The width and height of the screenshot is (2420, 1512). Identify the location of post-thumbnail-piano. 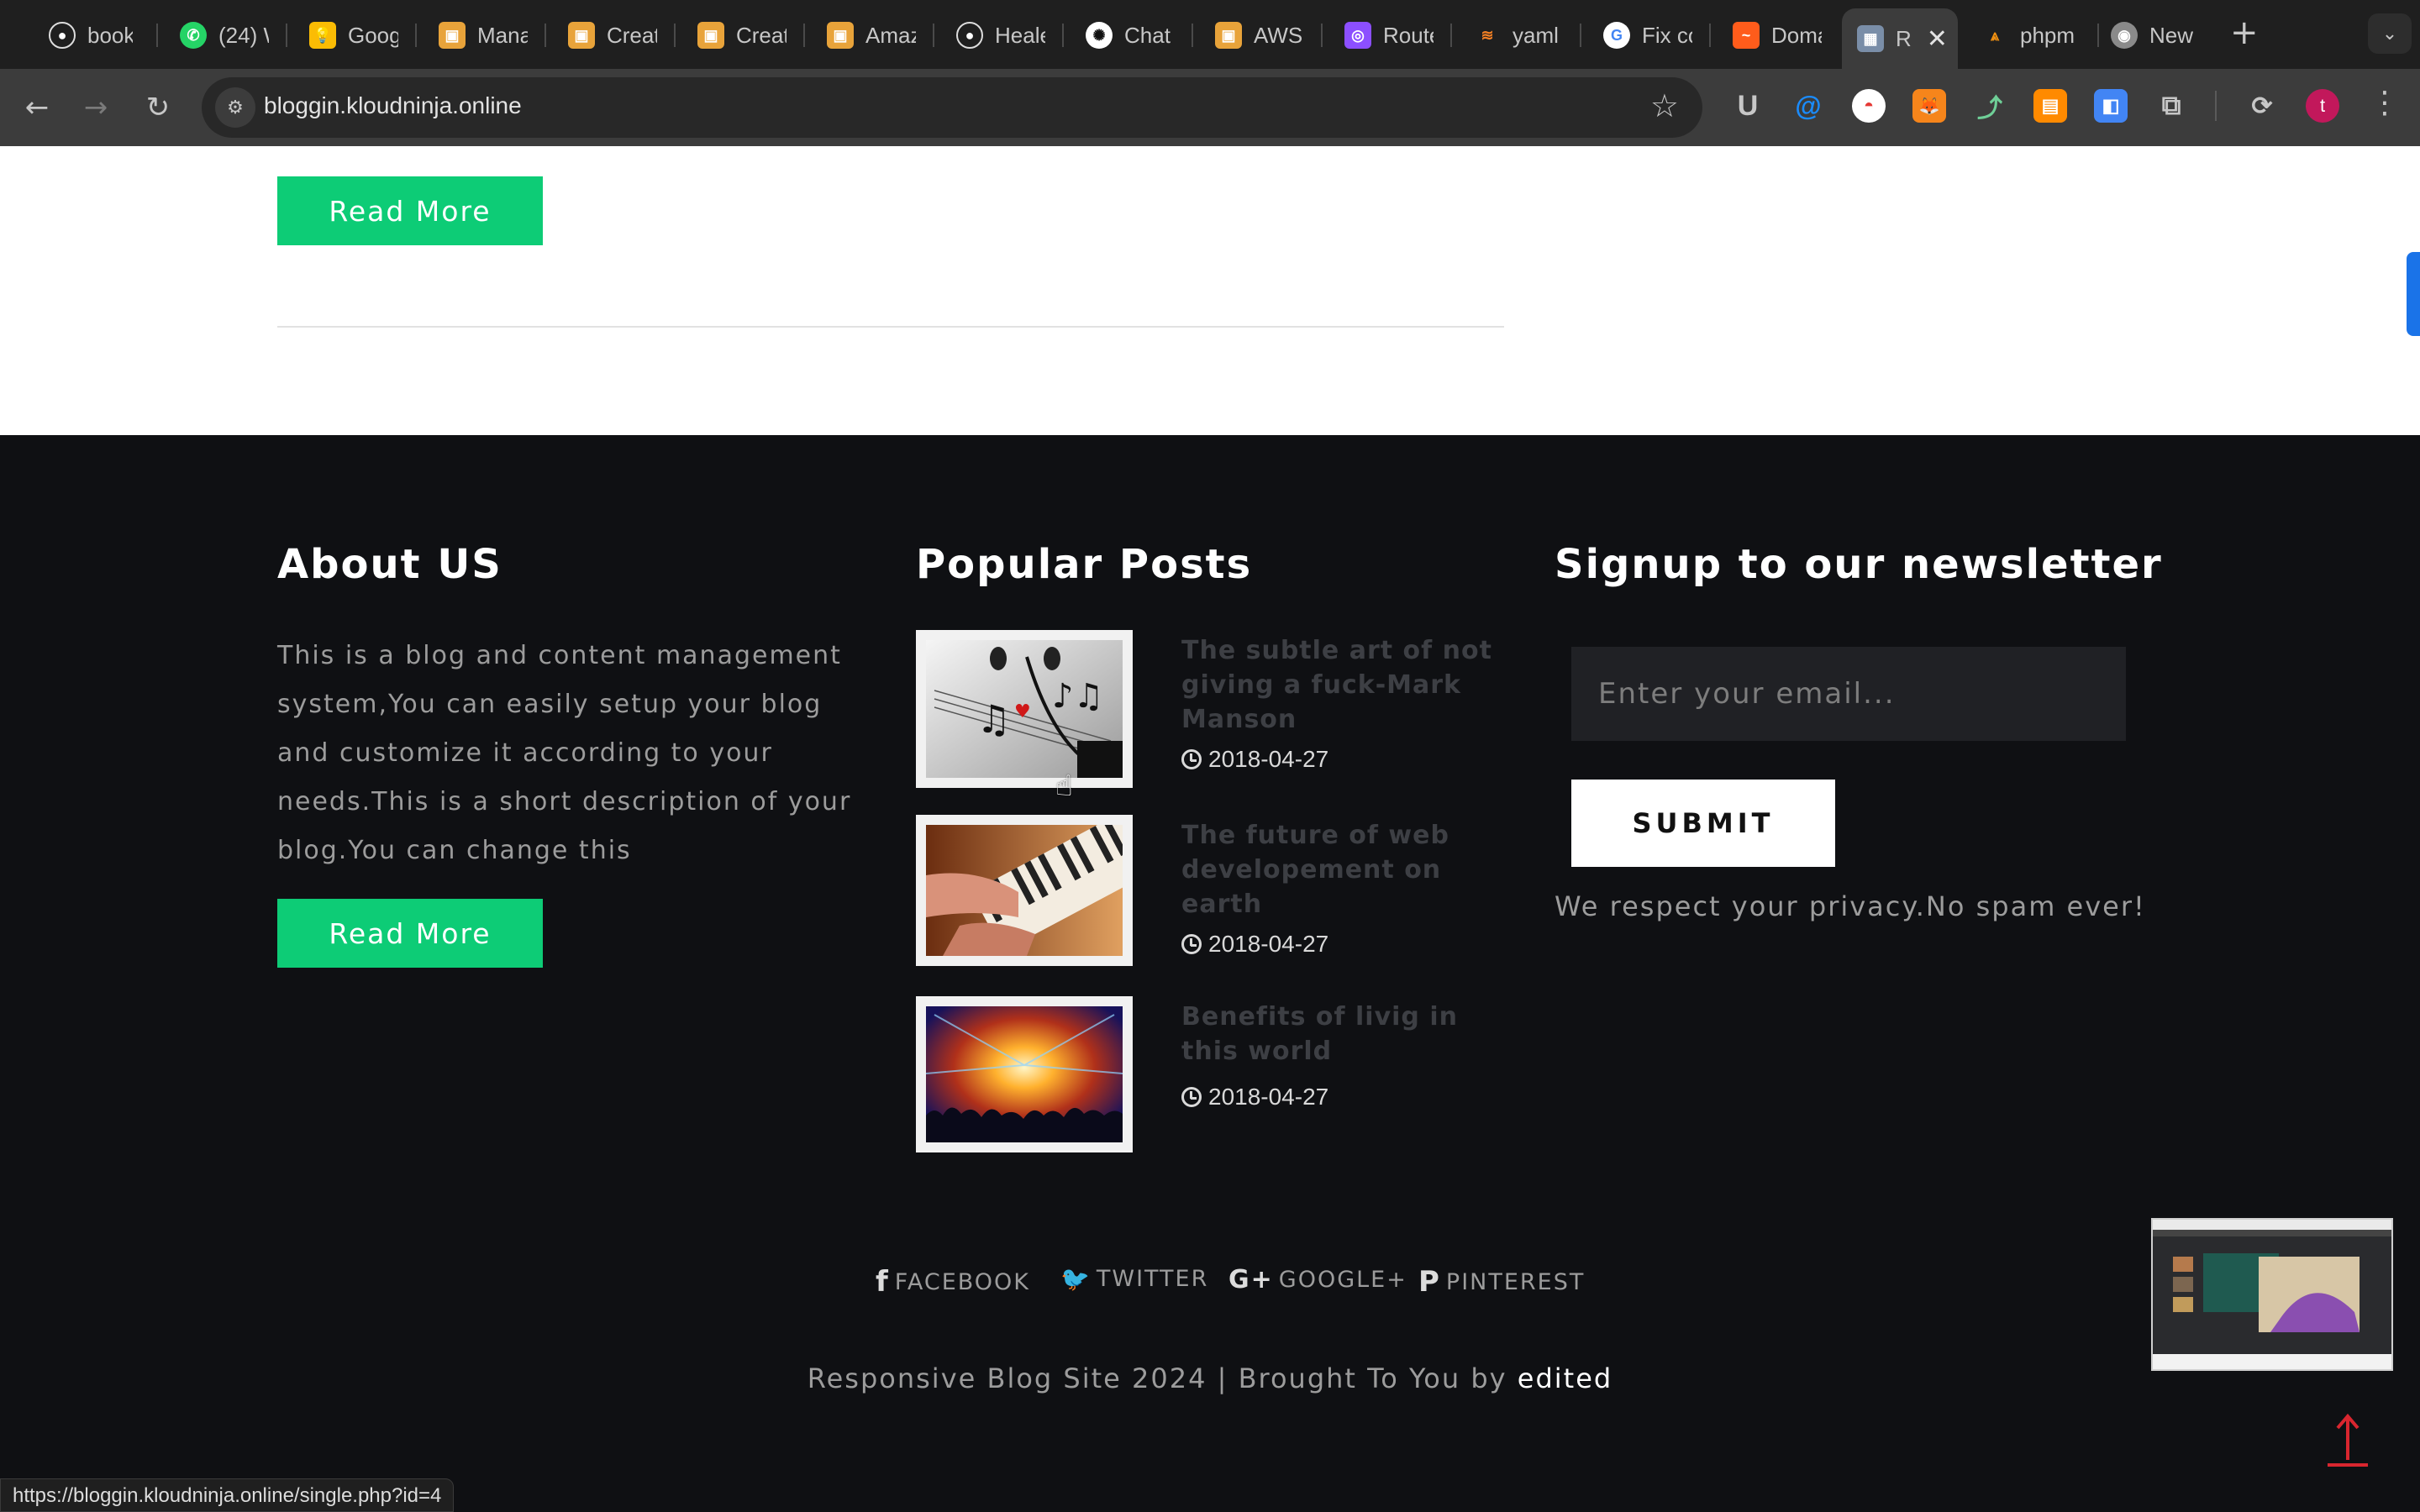
(1041, 885).